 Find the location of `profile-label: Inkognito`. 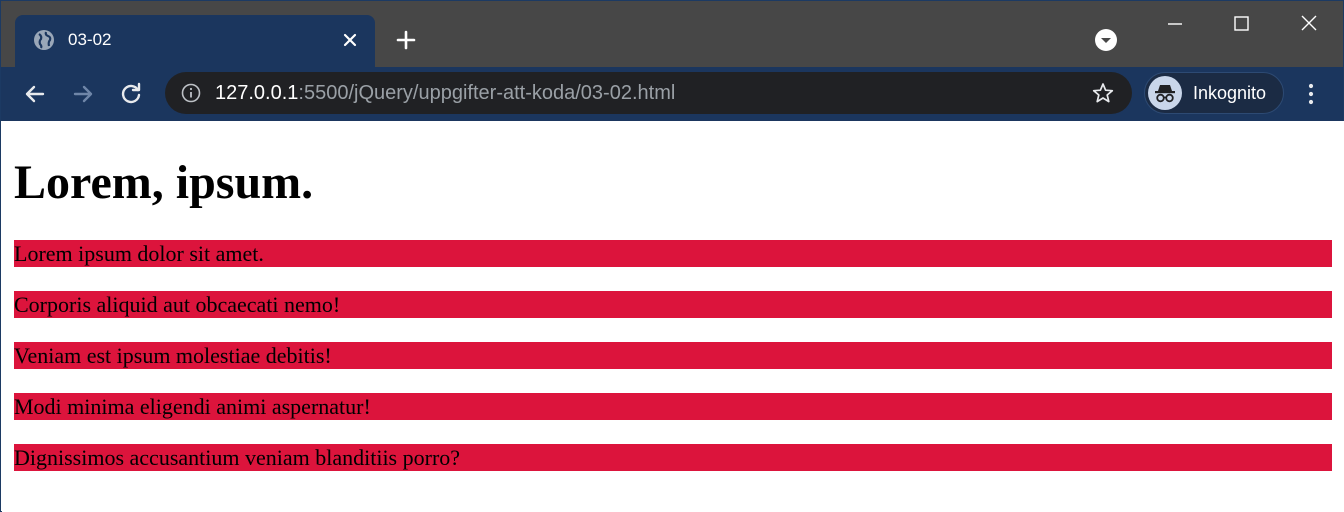

profile-label: Inkognito is located at coordinates (1230, 93).